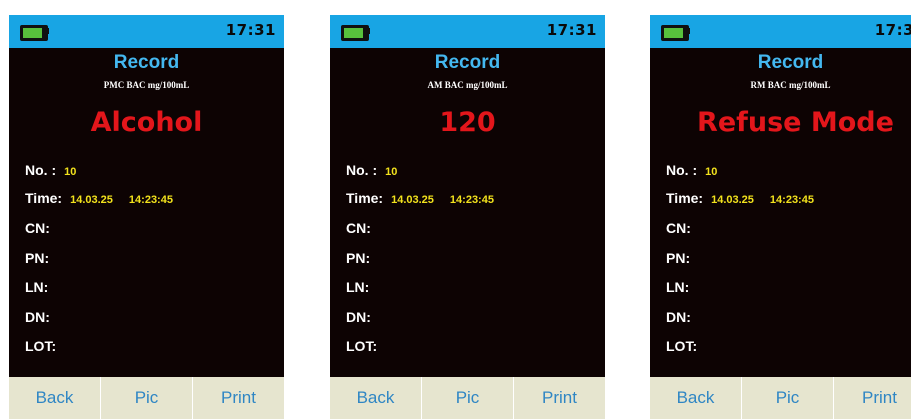 Image resolution: width=911 pixels, height=419 pixels. What do you see at coordinates (146, 122) in the screenshot?
I see `test-result: Alcohol` at bounding box center [146, 122].